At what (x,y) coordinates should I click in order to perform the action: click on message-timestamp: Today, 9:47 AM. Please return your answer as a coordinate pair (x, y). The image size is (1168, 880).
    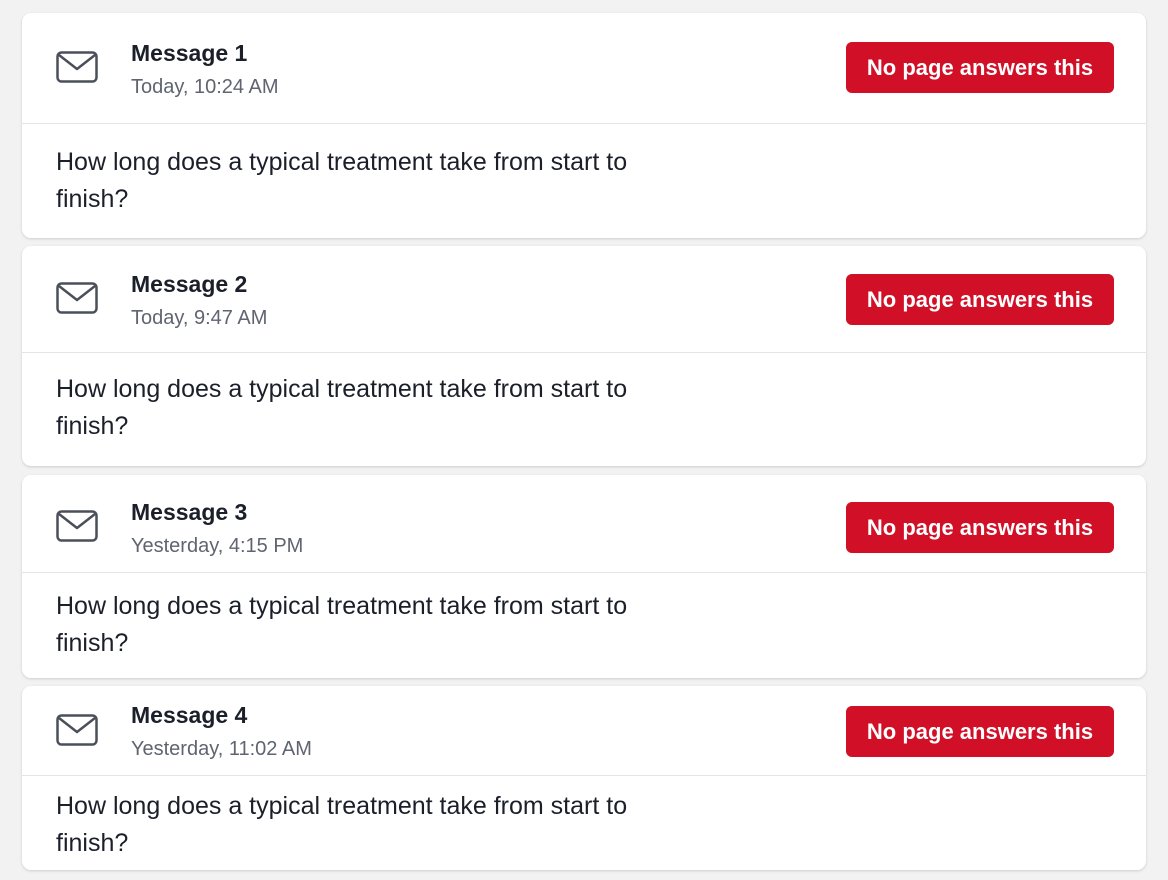
    Looking at the image, I should click on (199, 318).